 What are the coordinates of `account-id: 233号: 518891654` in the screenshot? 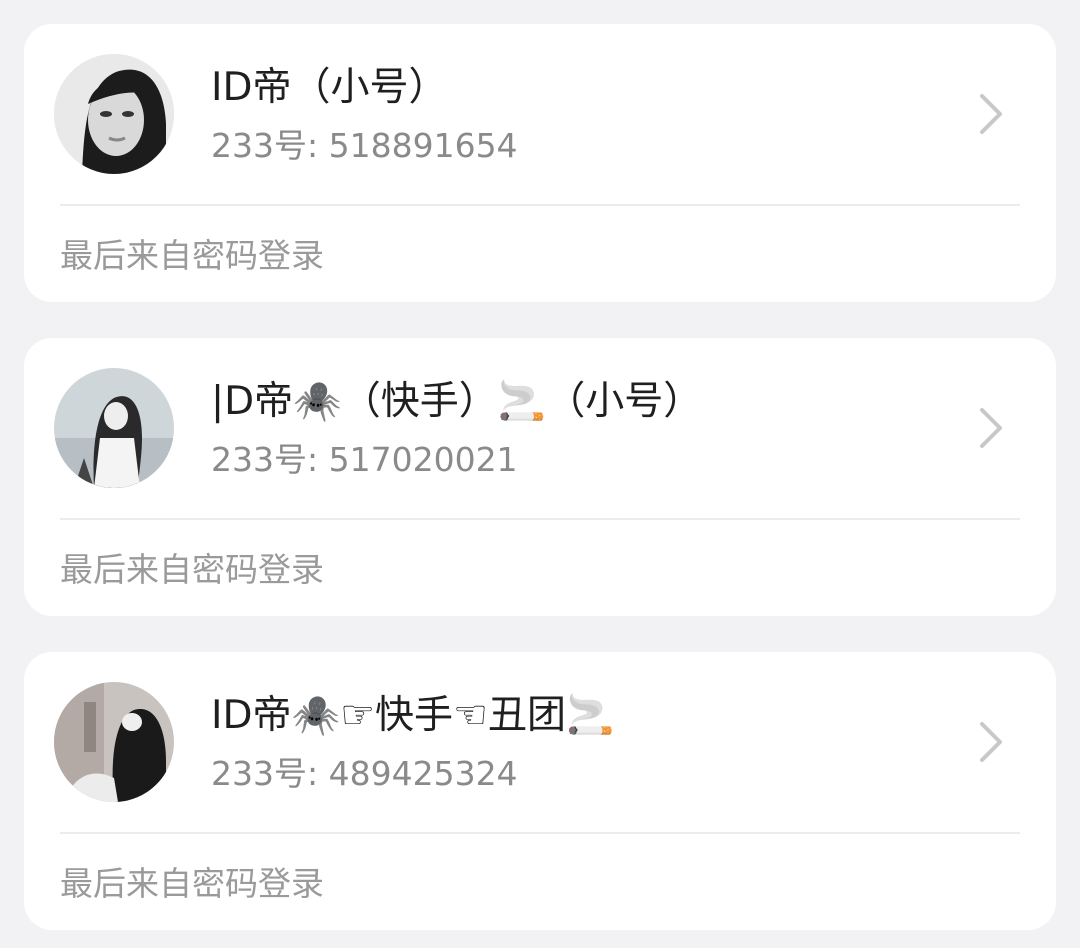 It's located at (364, 145).